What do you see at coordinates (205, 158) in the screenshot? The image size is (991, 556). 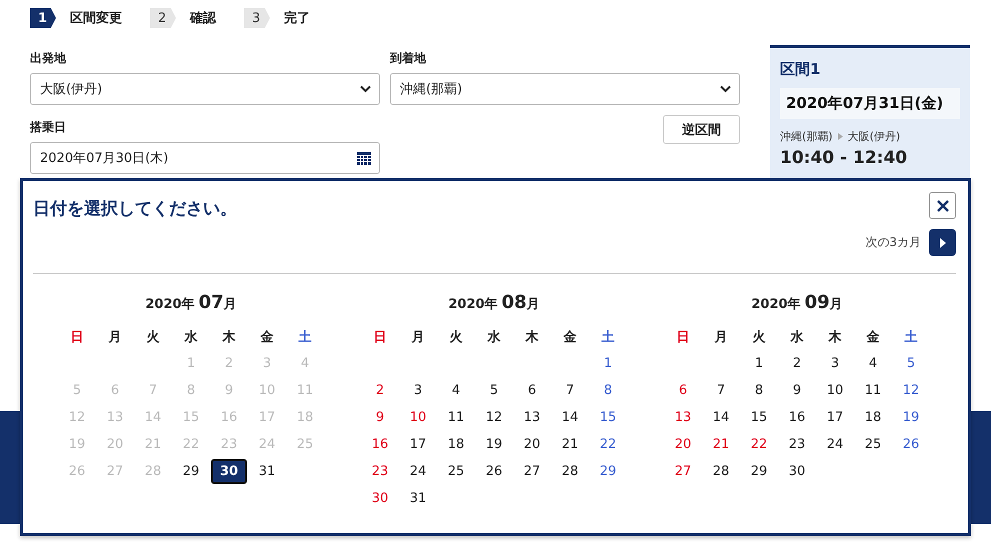 I see `date-input-field: 2020年07月30日(木)` at bounding box center [205, 158].